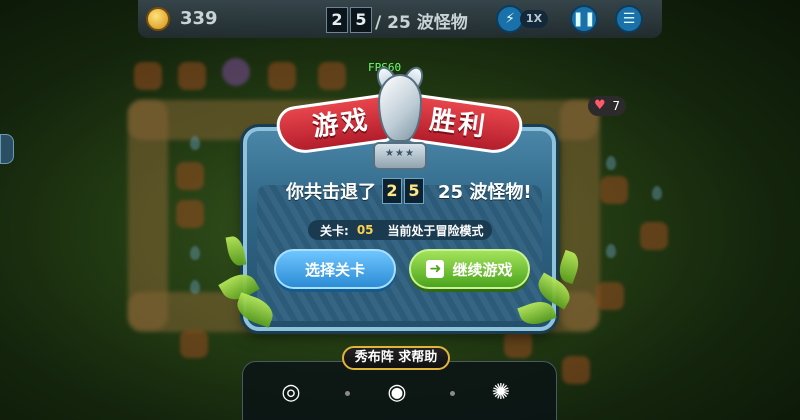 This screenshot has width=800, height=420. Describe the element at coordinates (291, 393) in the screenshot. I see `weibo-icon: ◎` at that location.